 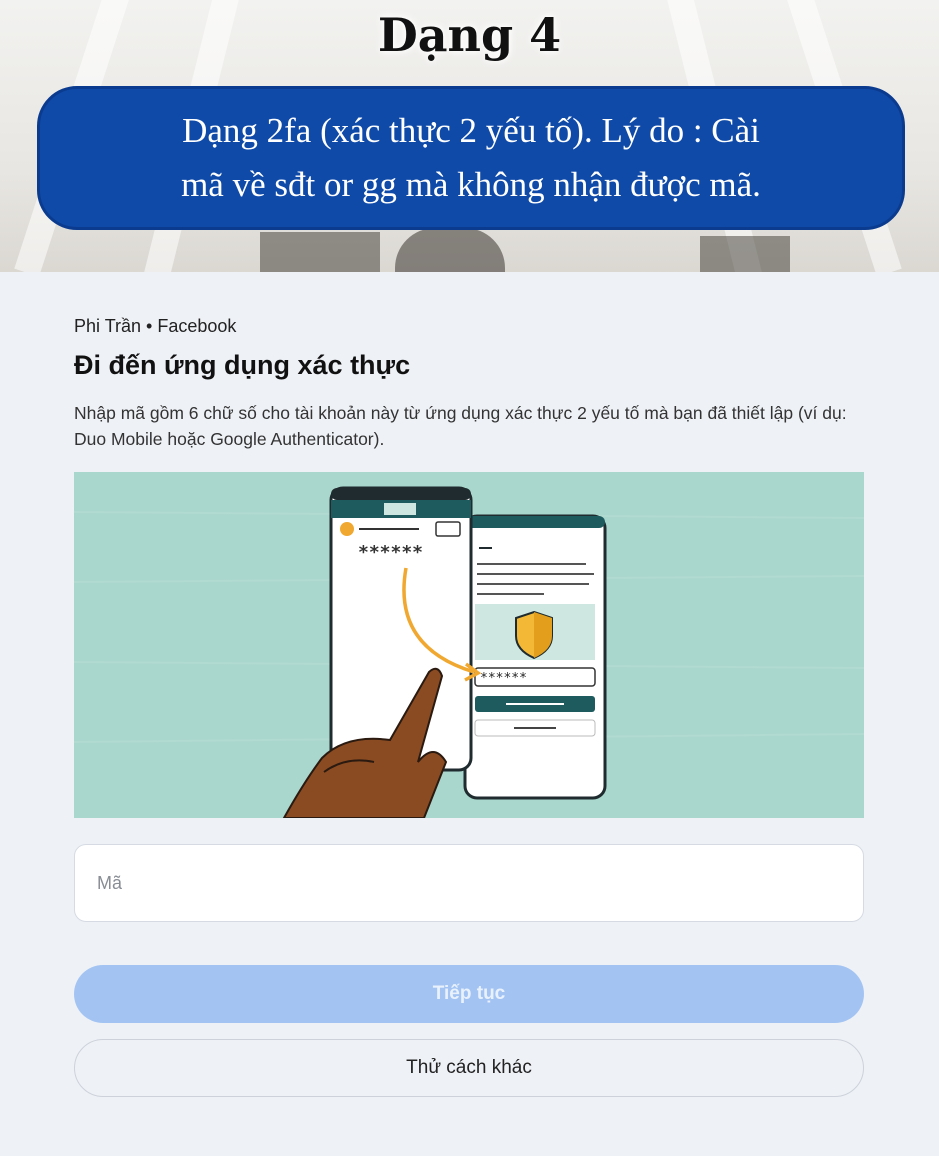 I want to click on banner-heading: Dạng 4, so click(x=469, y=35).